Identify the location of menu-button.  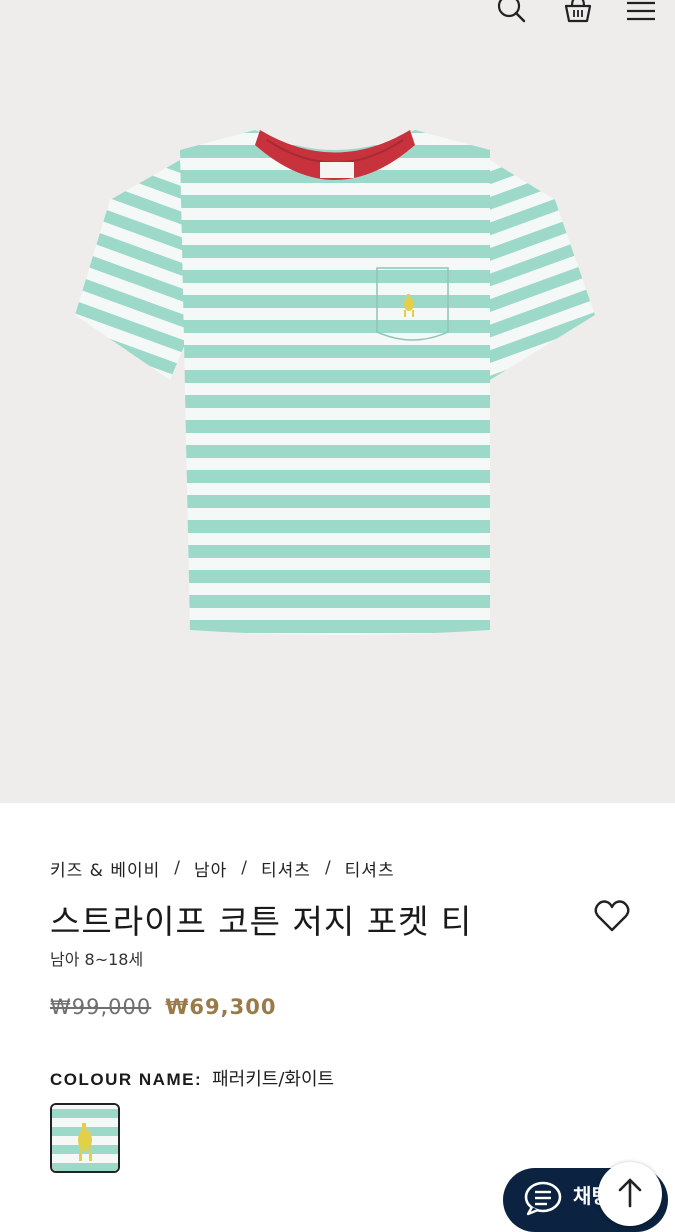
(641, 14).